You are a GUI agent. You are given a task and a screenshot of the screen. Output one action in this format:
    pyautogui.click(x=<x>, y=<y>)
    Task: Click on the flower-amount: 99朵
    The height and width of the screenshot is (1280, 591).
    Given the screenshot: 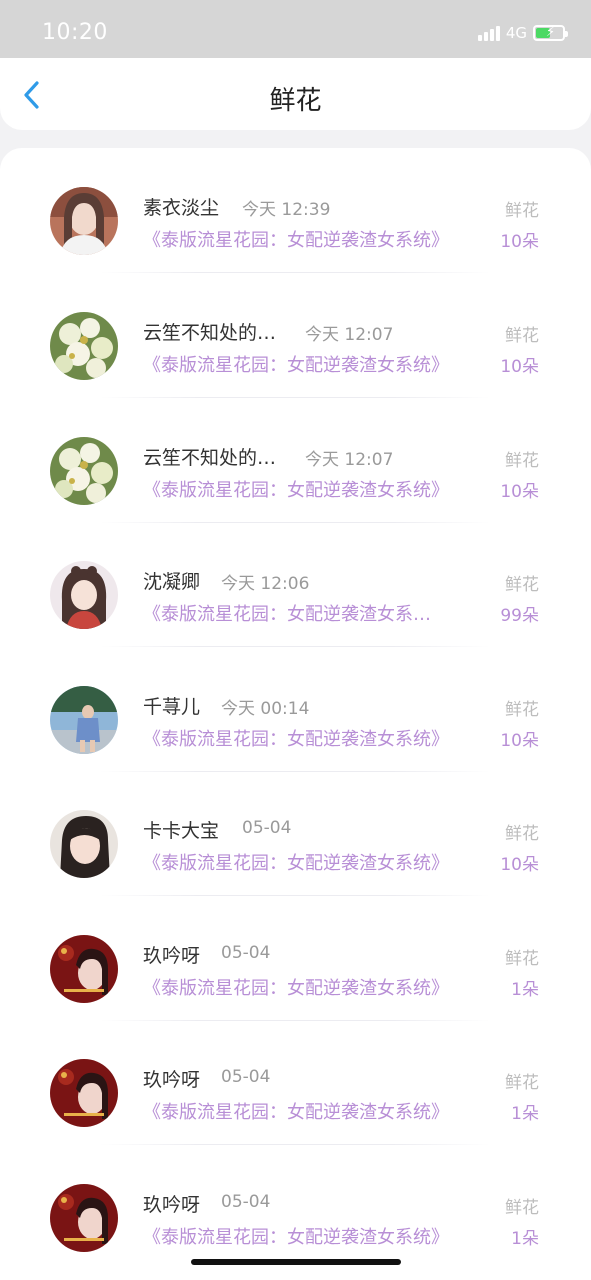 What is the action you would take?
    pyautogui.click(x=519, y=616)
    